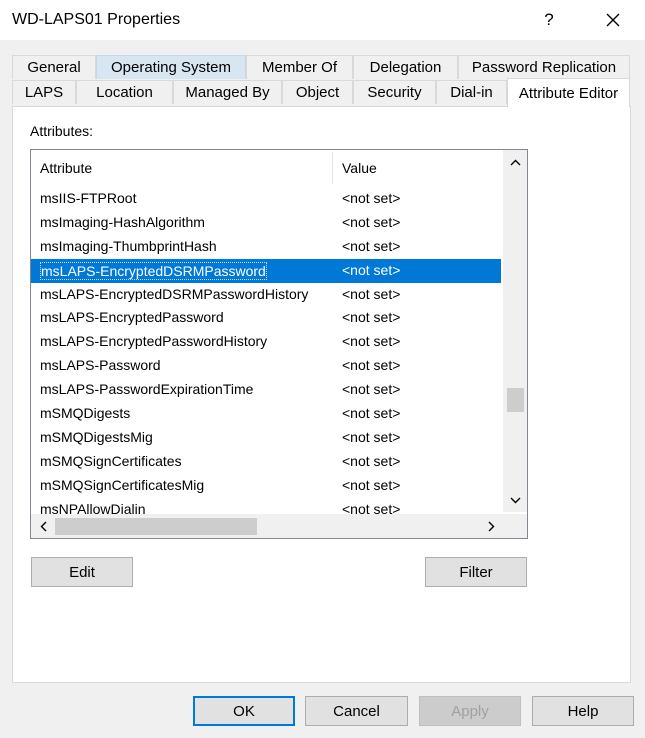 The height and width of the screenshot is (738, 645). What do you see at coordinates (171, 67) in the screenshot?
I see `tab-operating-system: Operating System` at bounding box center [171, 67].